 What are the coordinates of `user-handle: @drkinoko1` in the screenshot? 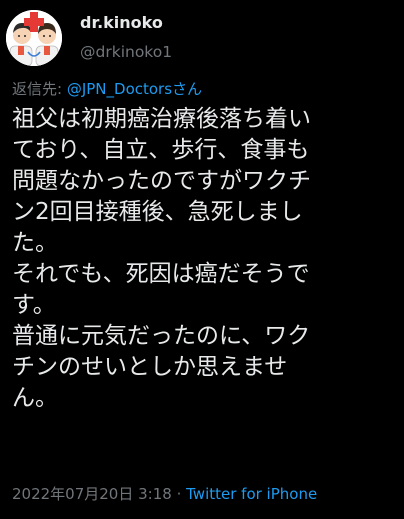 It's located at (126, 52).